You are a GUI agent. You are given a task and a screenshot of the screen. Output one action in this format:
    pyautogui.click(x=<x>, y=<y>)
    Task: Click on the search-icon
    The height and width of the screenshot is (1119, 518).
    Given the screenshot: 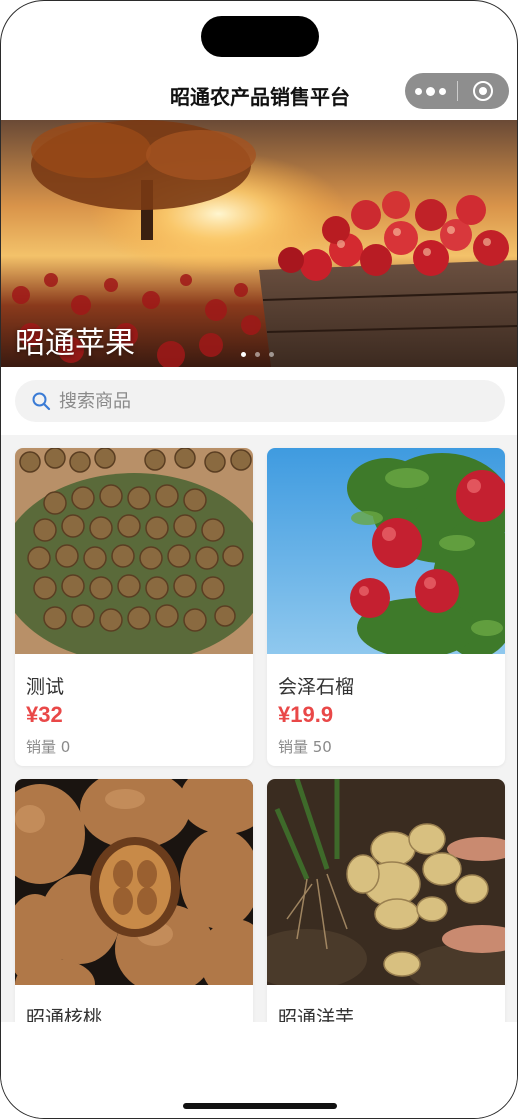 What is the action you would take?
    pyautogui.click(x=41, y=401)
    